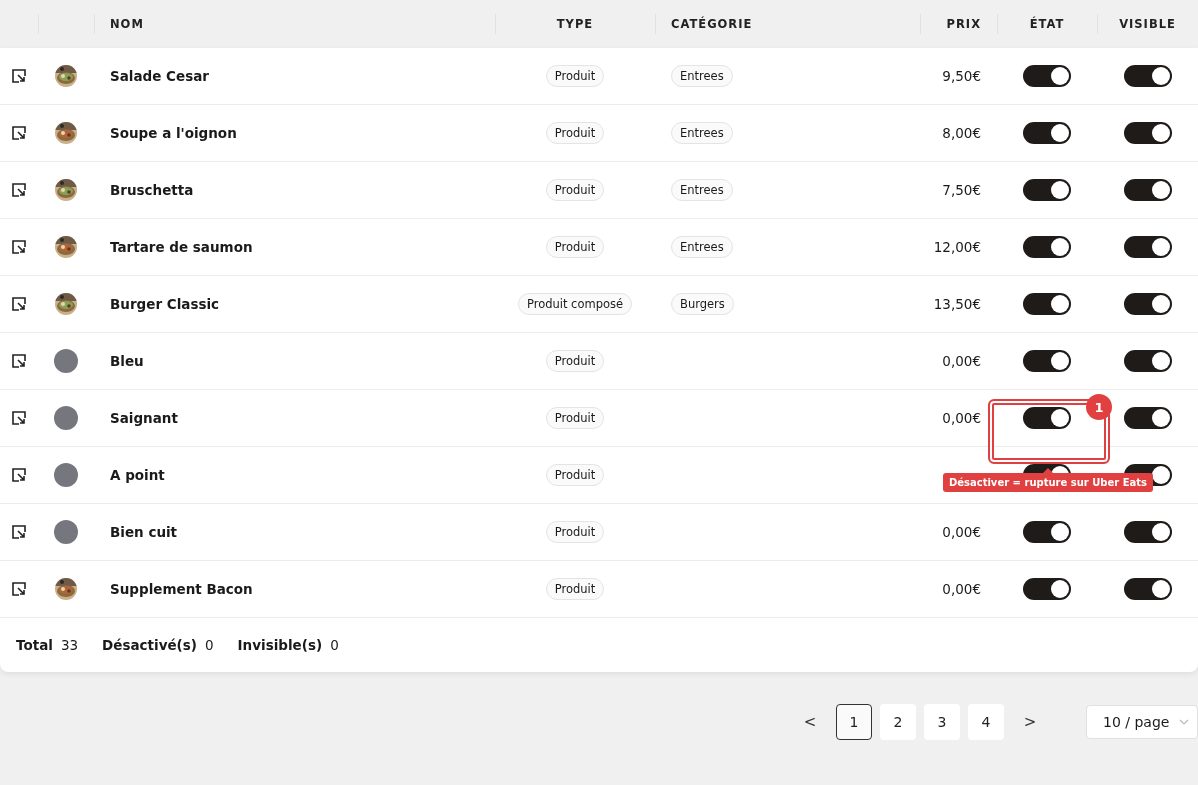 The image size is (1198, 785). What do you see at coordinates (1147, 24) in the screenshot?
I see `column-header: VISIBLE` at bounding box center [1147, 24].